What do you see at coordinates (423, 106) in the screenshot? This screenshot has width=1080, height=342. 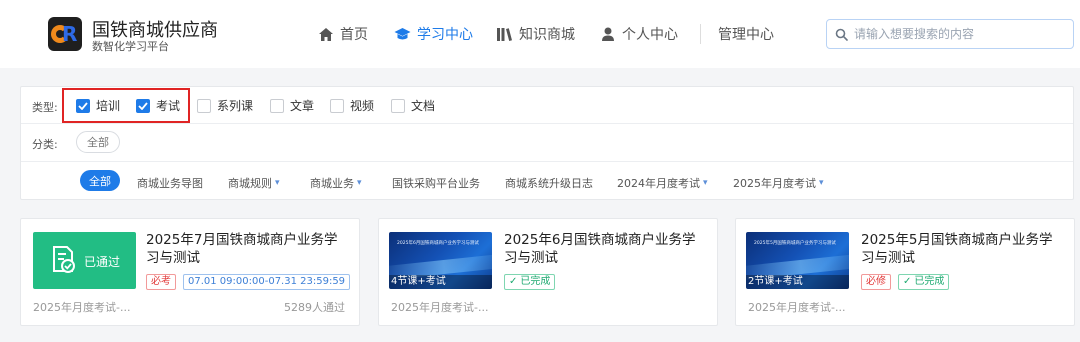 I see `type-checkbox-label: 文档` at bounding box center [423, 106].